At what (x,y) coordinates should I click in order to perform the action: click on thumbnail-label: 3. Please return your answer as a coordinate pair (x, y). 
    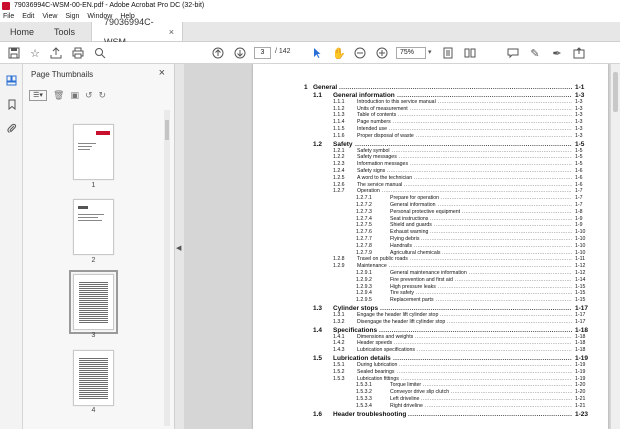
    Looking at the image, I should click on (93, 335).